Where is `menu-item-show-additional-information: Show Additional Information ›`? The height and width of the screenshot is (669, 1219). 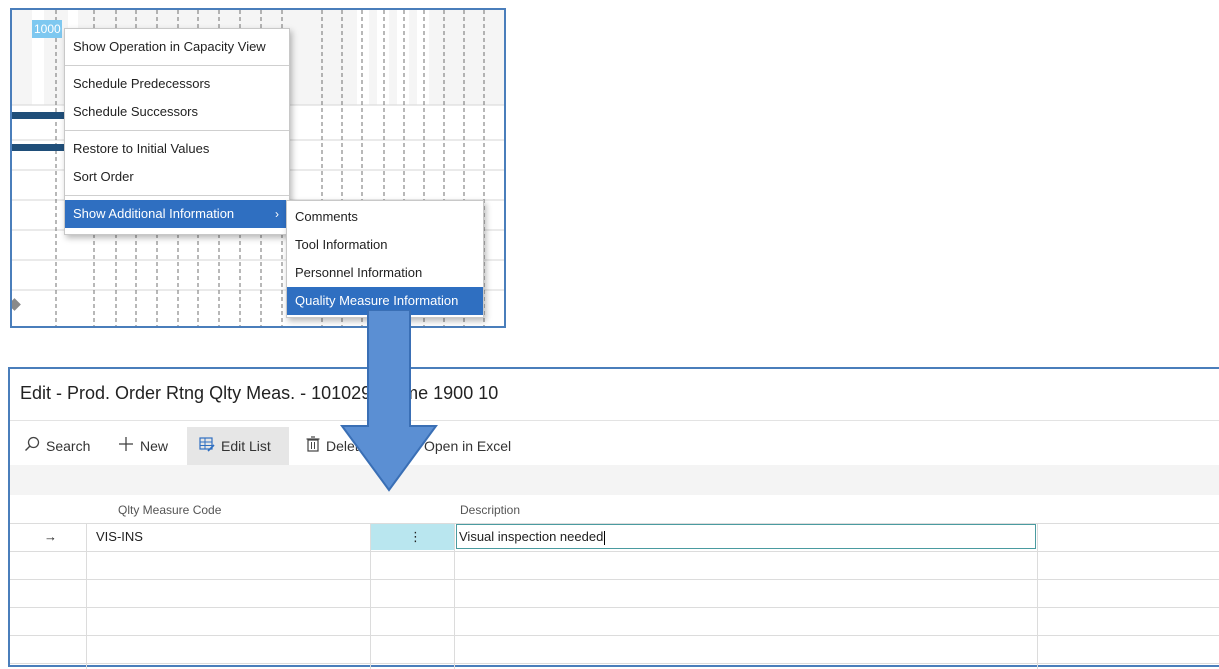
menu-item-show-additional-information: Show Additional Information › is located at coordinates (177, 214).